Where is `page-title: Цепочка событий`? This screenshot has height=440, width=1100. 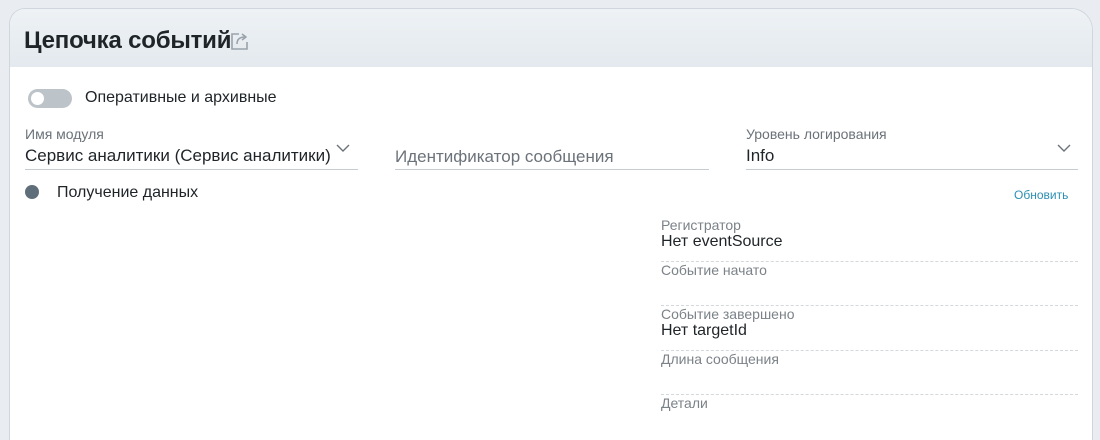 page-title: Цепочка событий is located at coordinates (128, 40).